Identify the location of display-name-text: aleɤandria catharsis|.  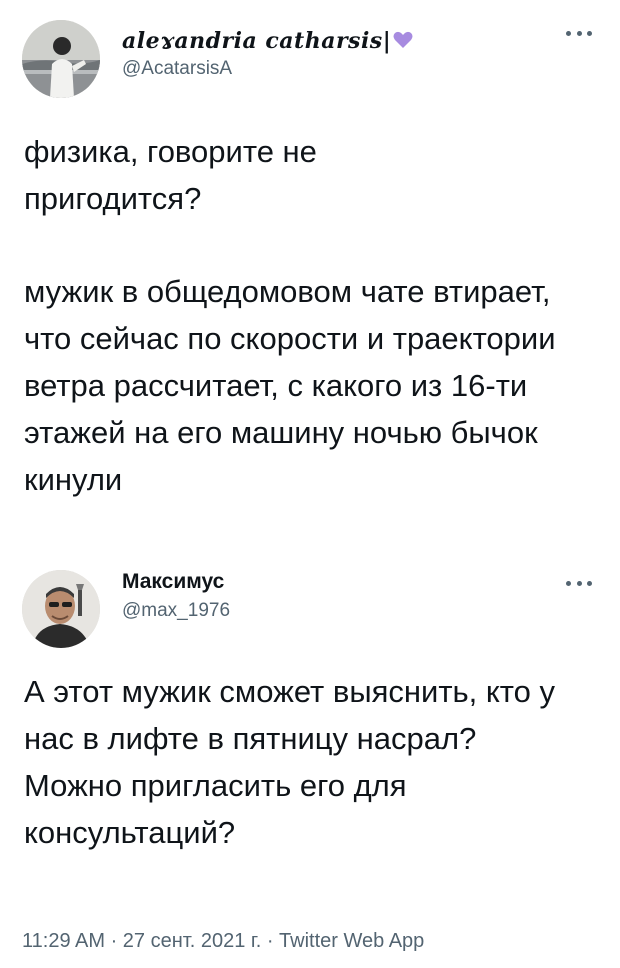
(257, 41).